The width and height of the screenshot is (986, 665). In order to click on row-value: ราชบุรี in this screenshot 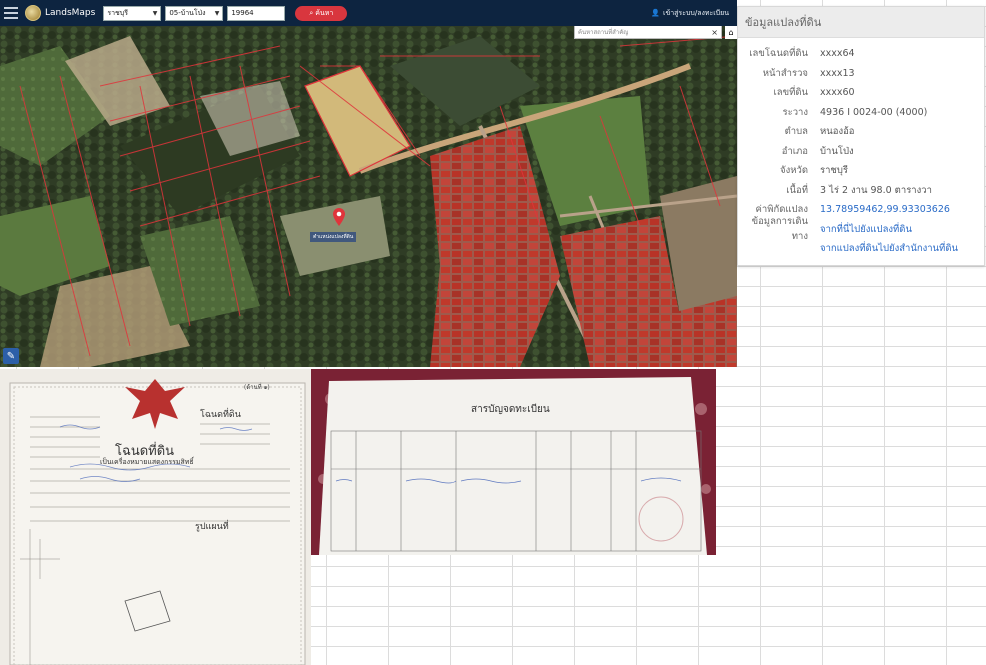, I will do `click(834, 171)`.